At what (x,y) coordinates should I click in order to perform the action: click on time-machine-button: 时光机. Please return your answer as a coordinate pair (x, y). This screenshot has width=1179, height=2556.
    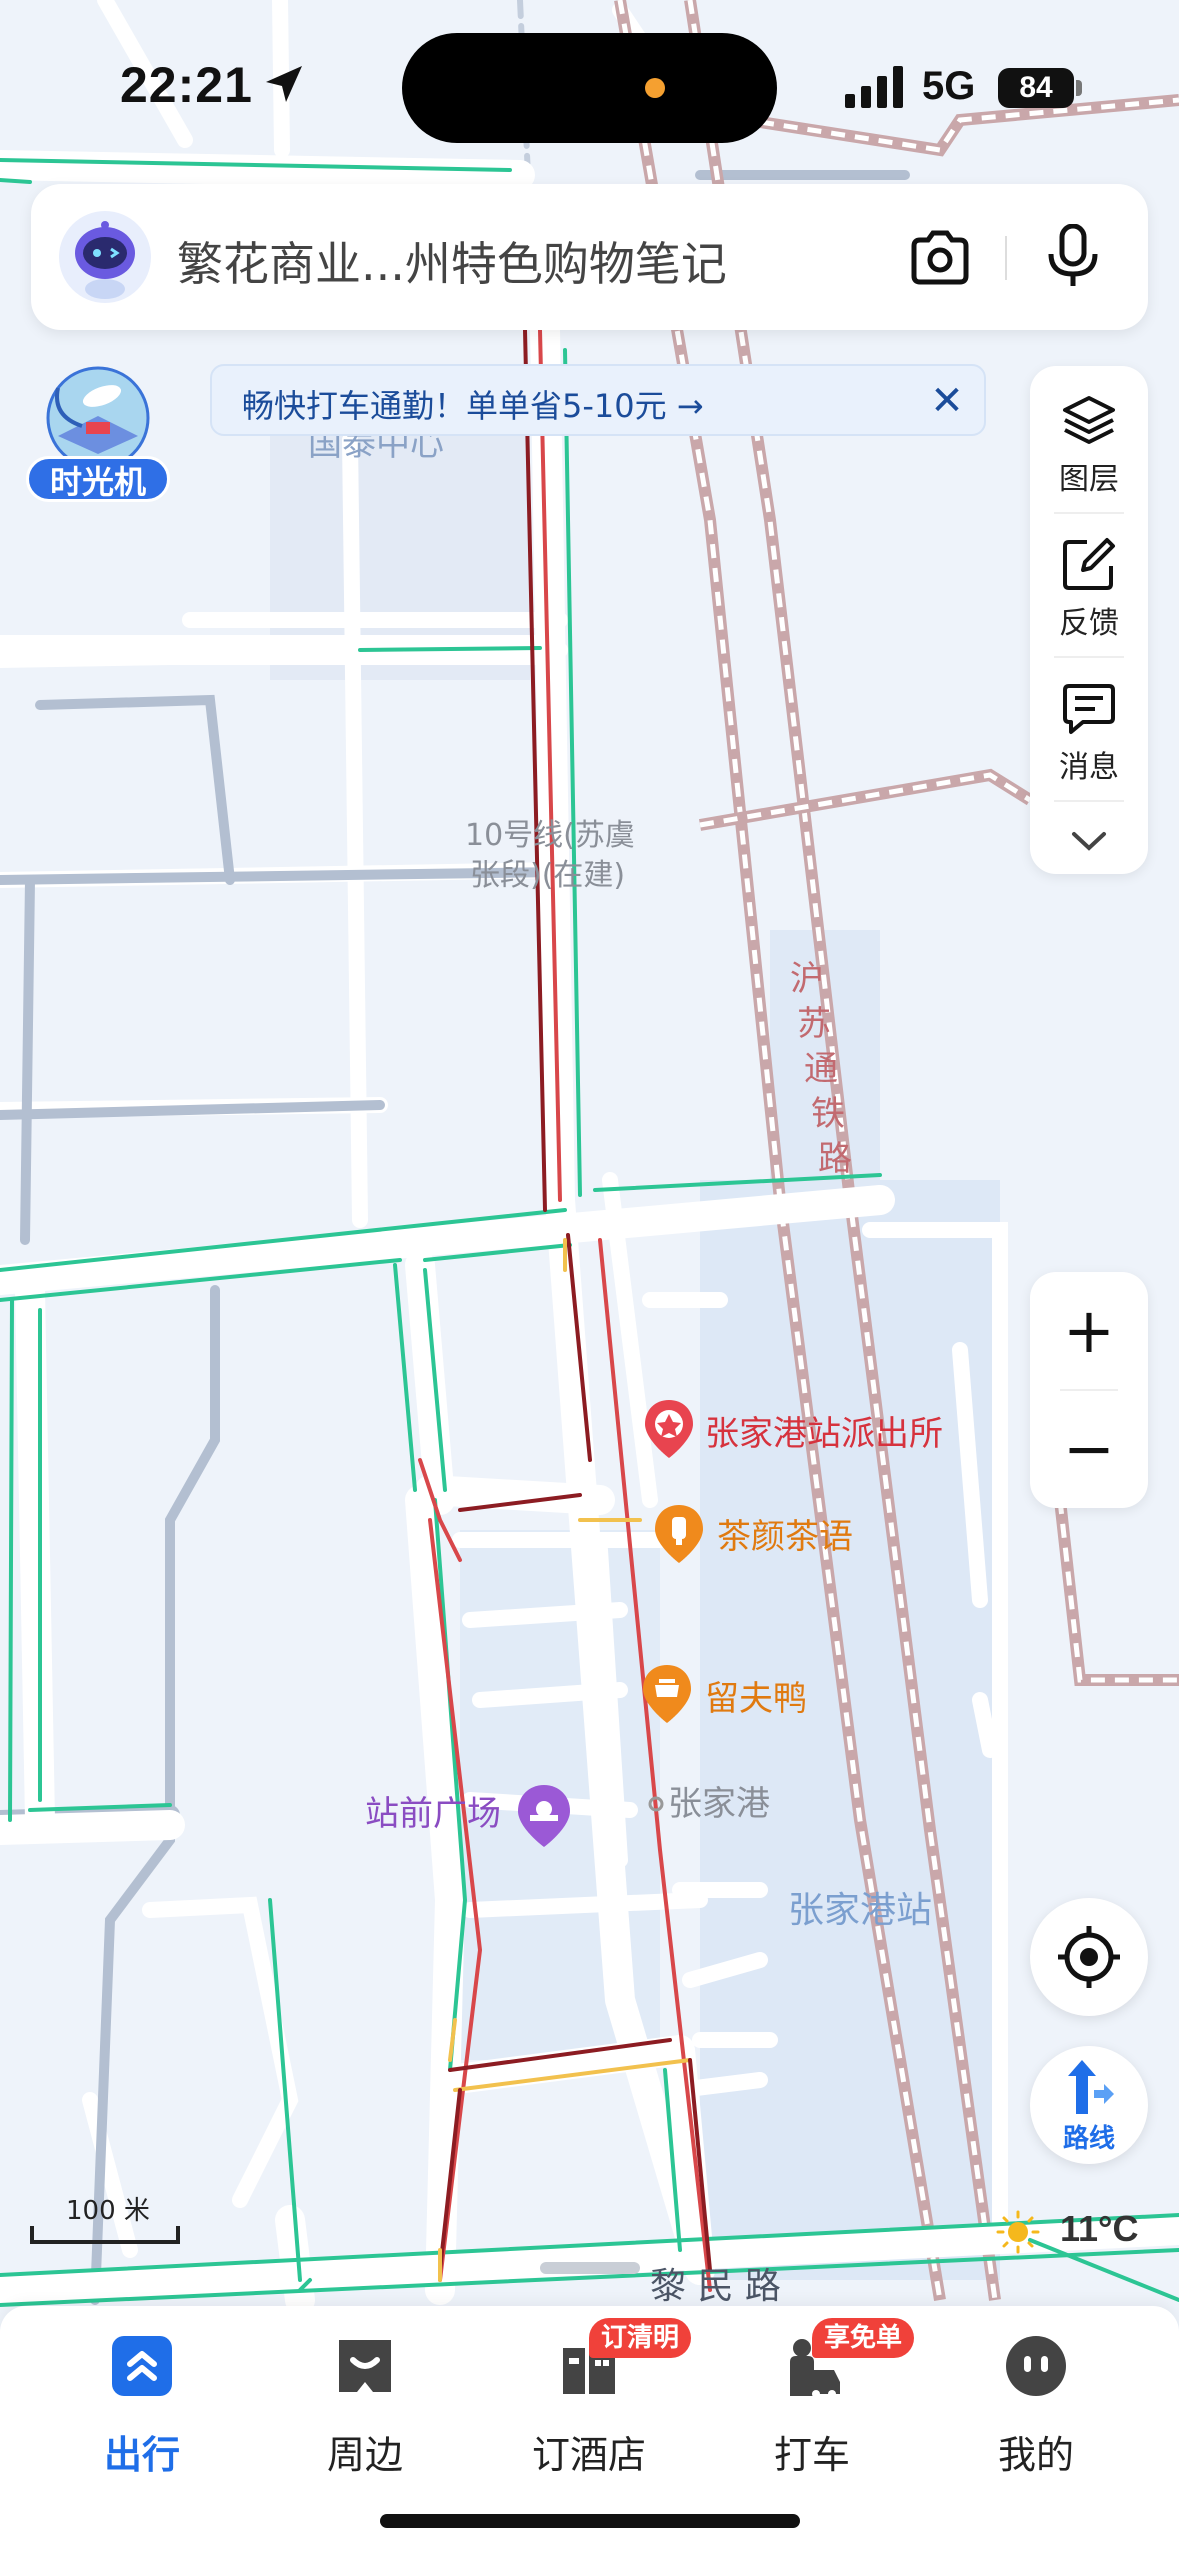
    Looking at the image, I should click on (98, 431).